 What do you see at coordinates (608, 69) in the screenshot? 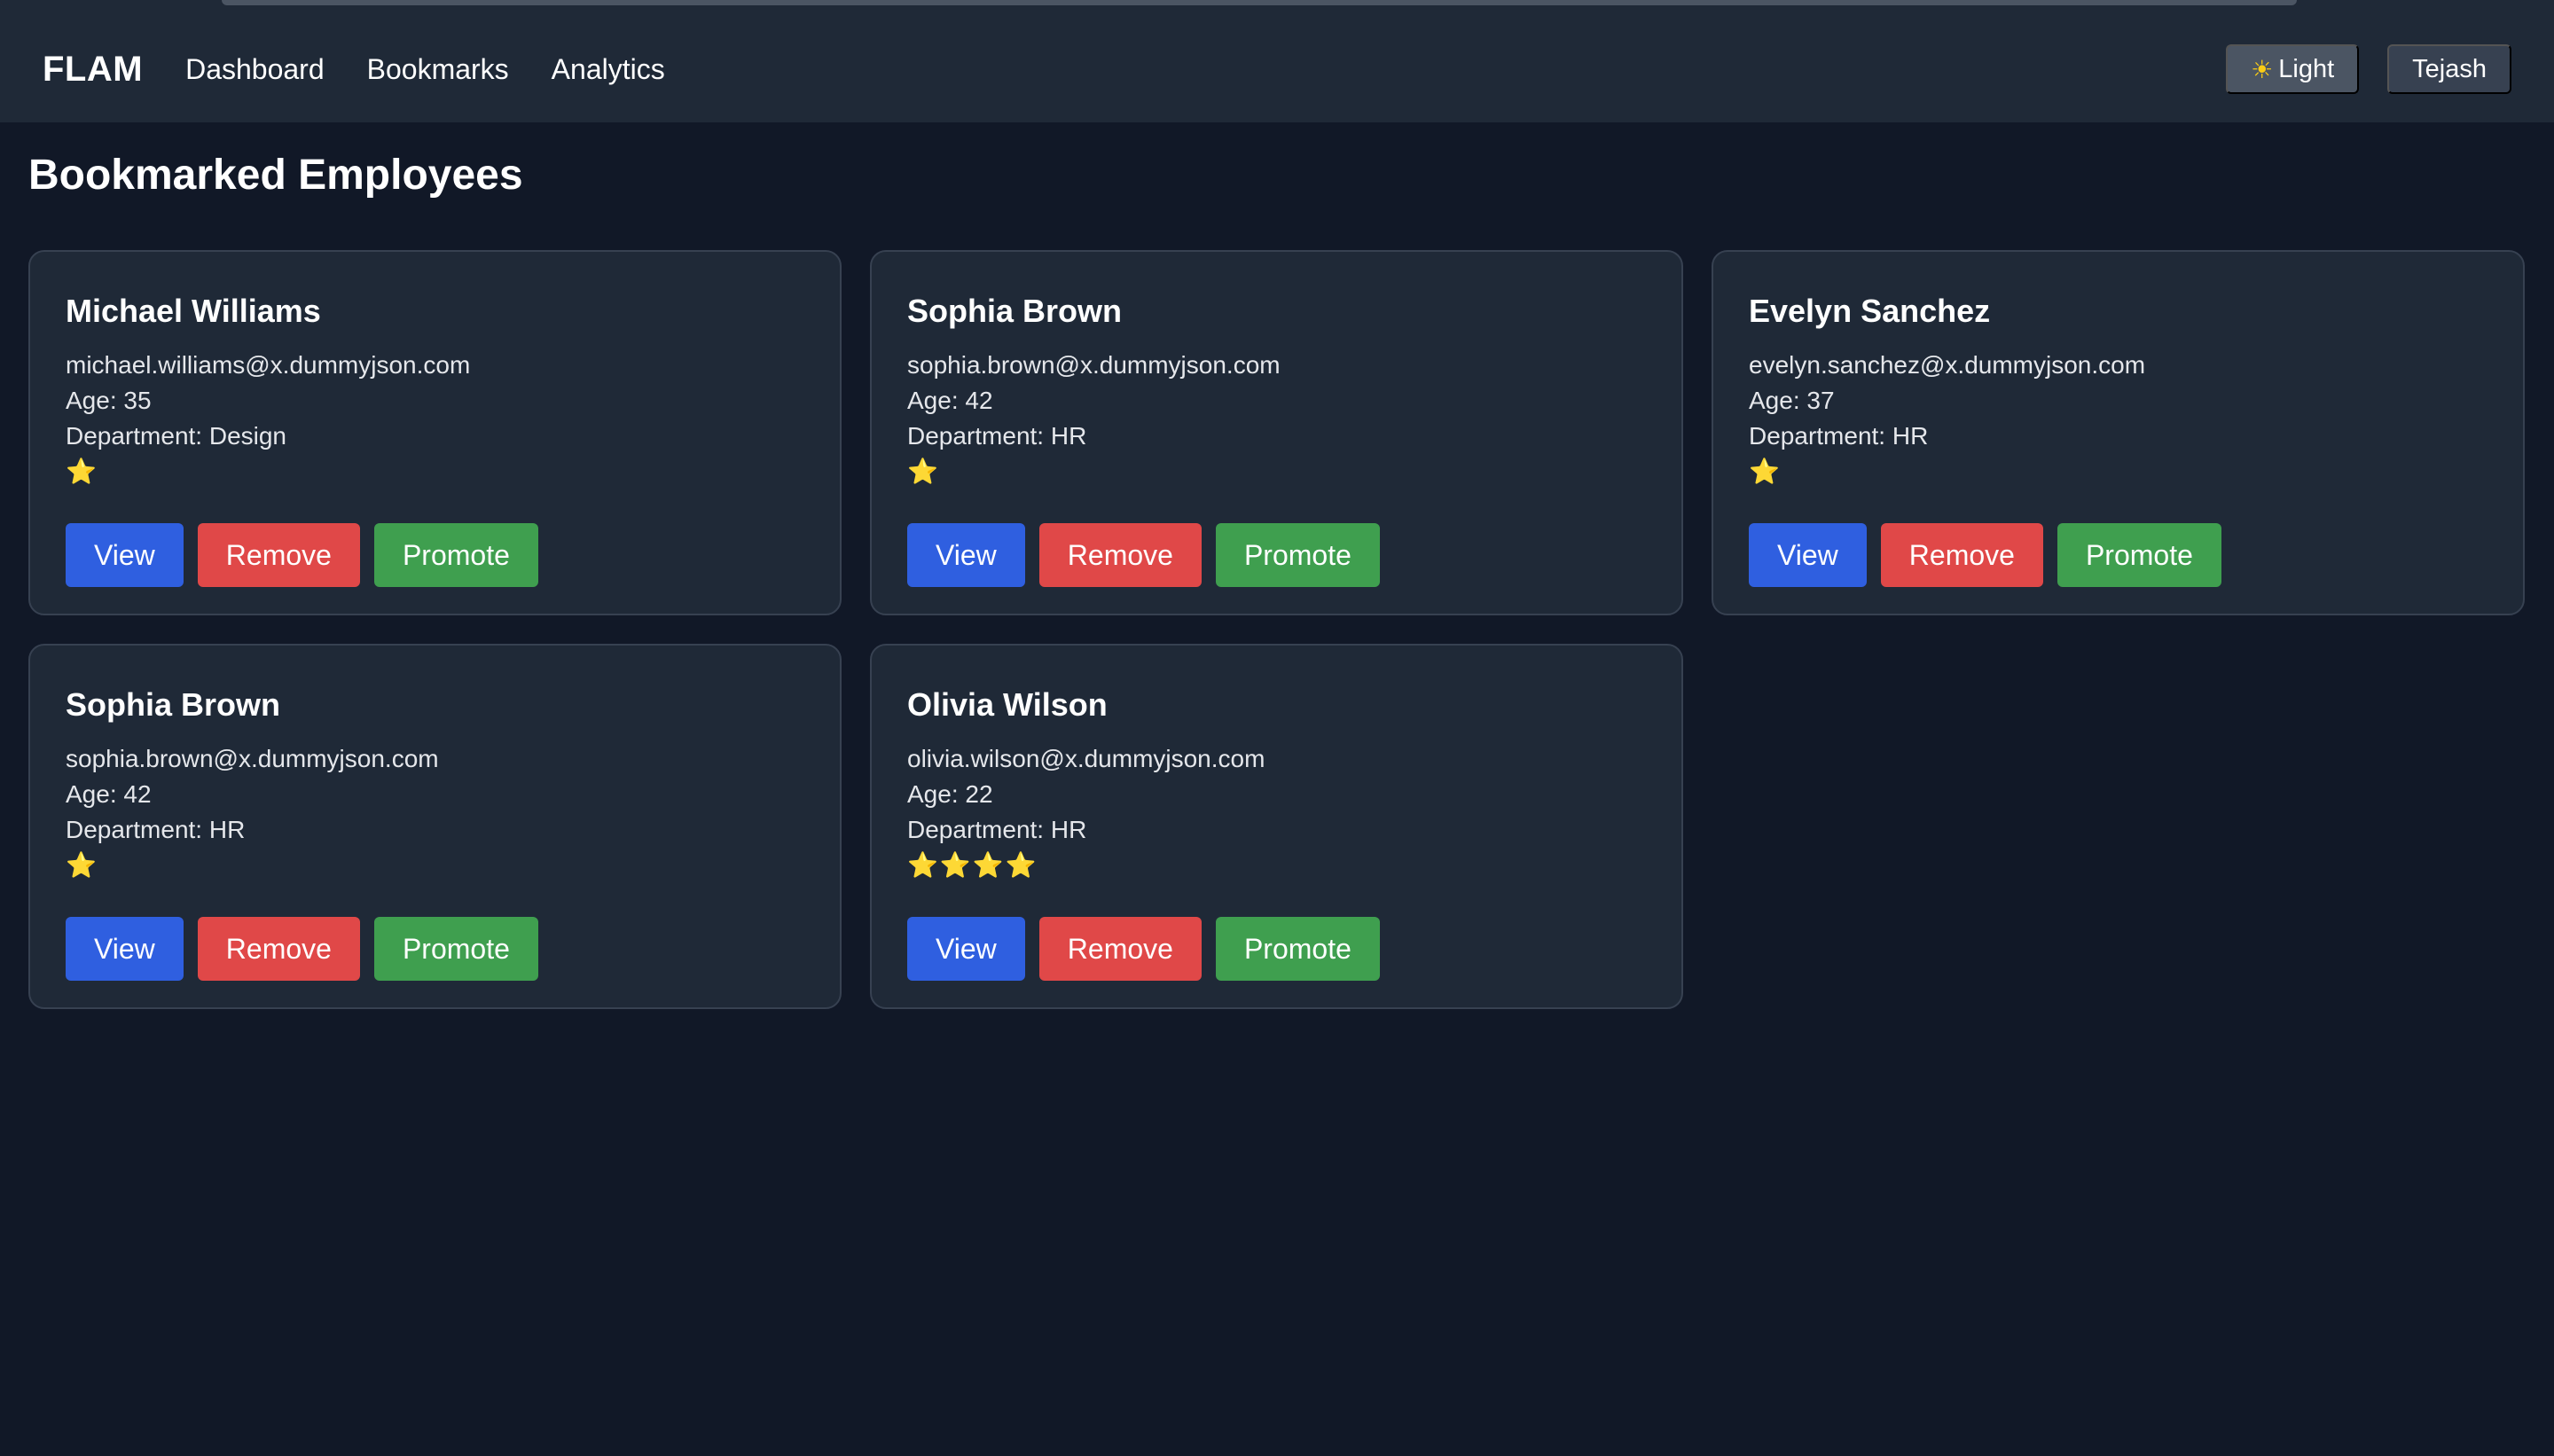
I see `nav-link-analytics: Analytics` at bounding box center [608, 69].